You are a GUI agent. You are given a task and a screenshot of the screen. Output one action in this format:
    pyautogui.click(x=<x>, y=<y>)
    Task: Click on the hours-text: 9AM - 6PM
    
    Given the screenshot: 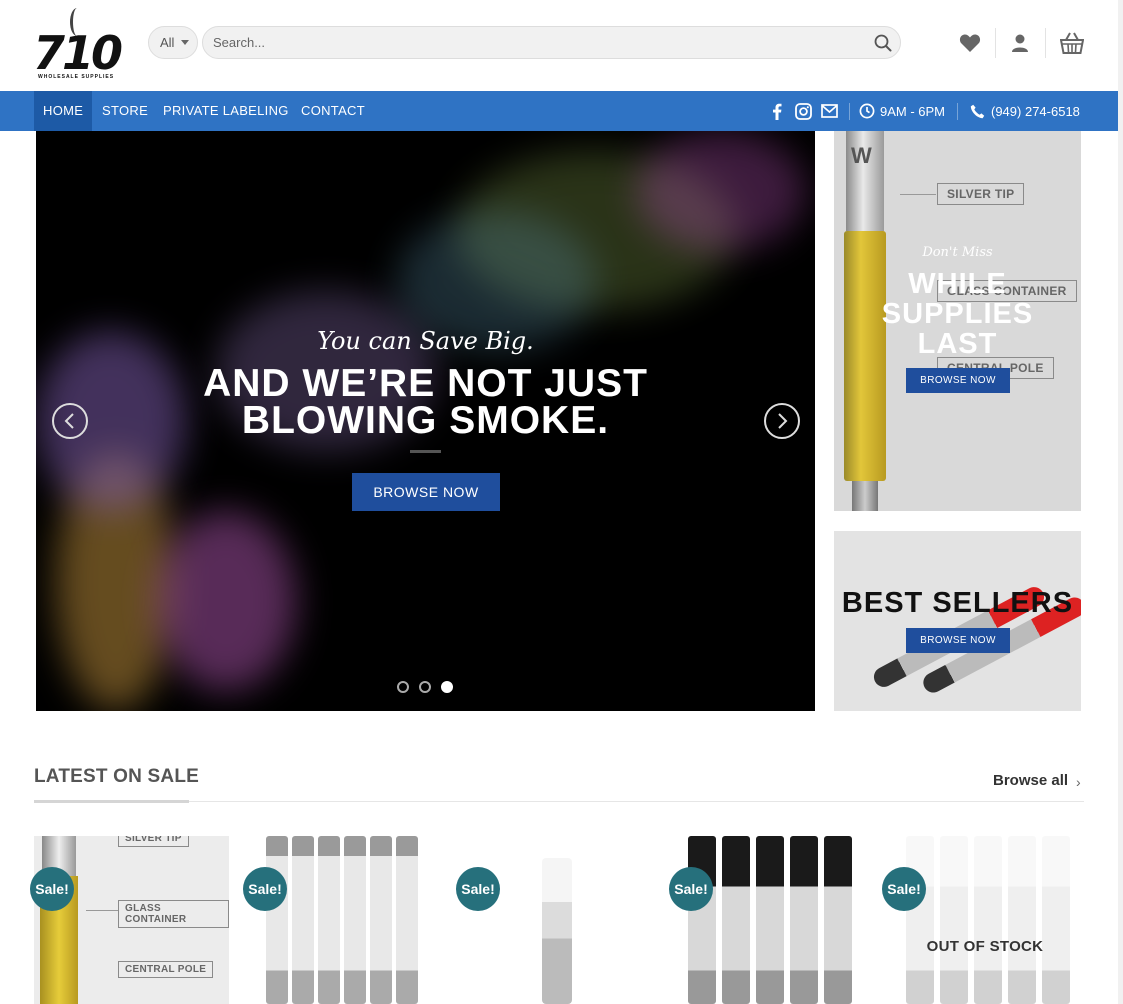 What is the action you would take?
    pyautogui.click(x=913, y=111)
    